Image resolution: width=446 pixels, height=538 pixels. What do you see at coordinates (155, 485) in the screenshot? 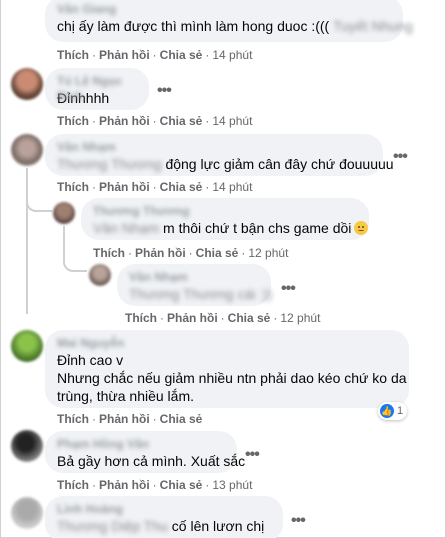
I see `comment-actions: Thích · Phản hồi · Chia sẻ · 13 phút` at bounding box center [155, 485].